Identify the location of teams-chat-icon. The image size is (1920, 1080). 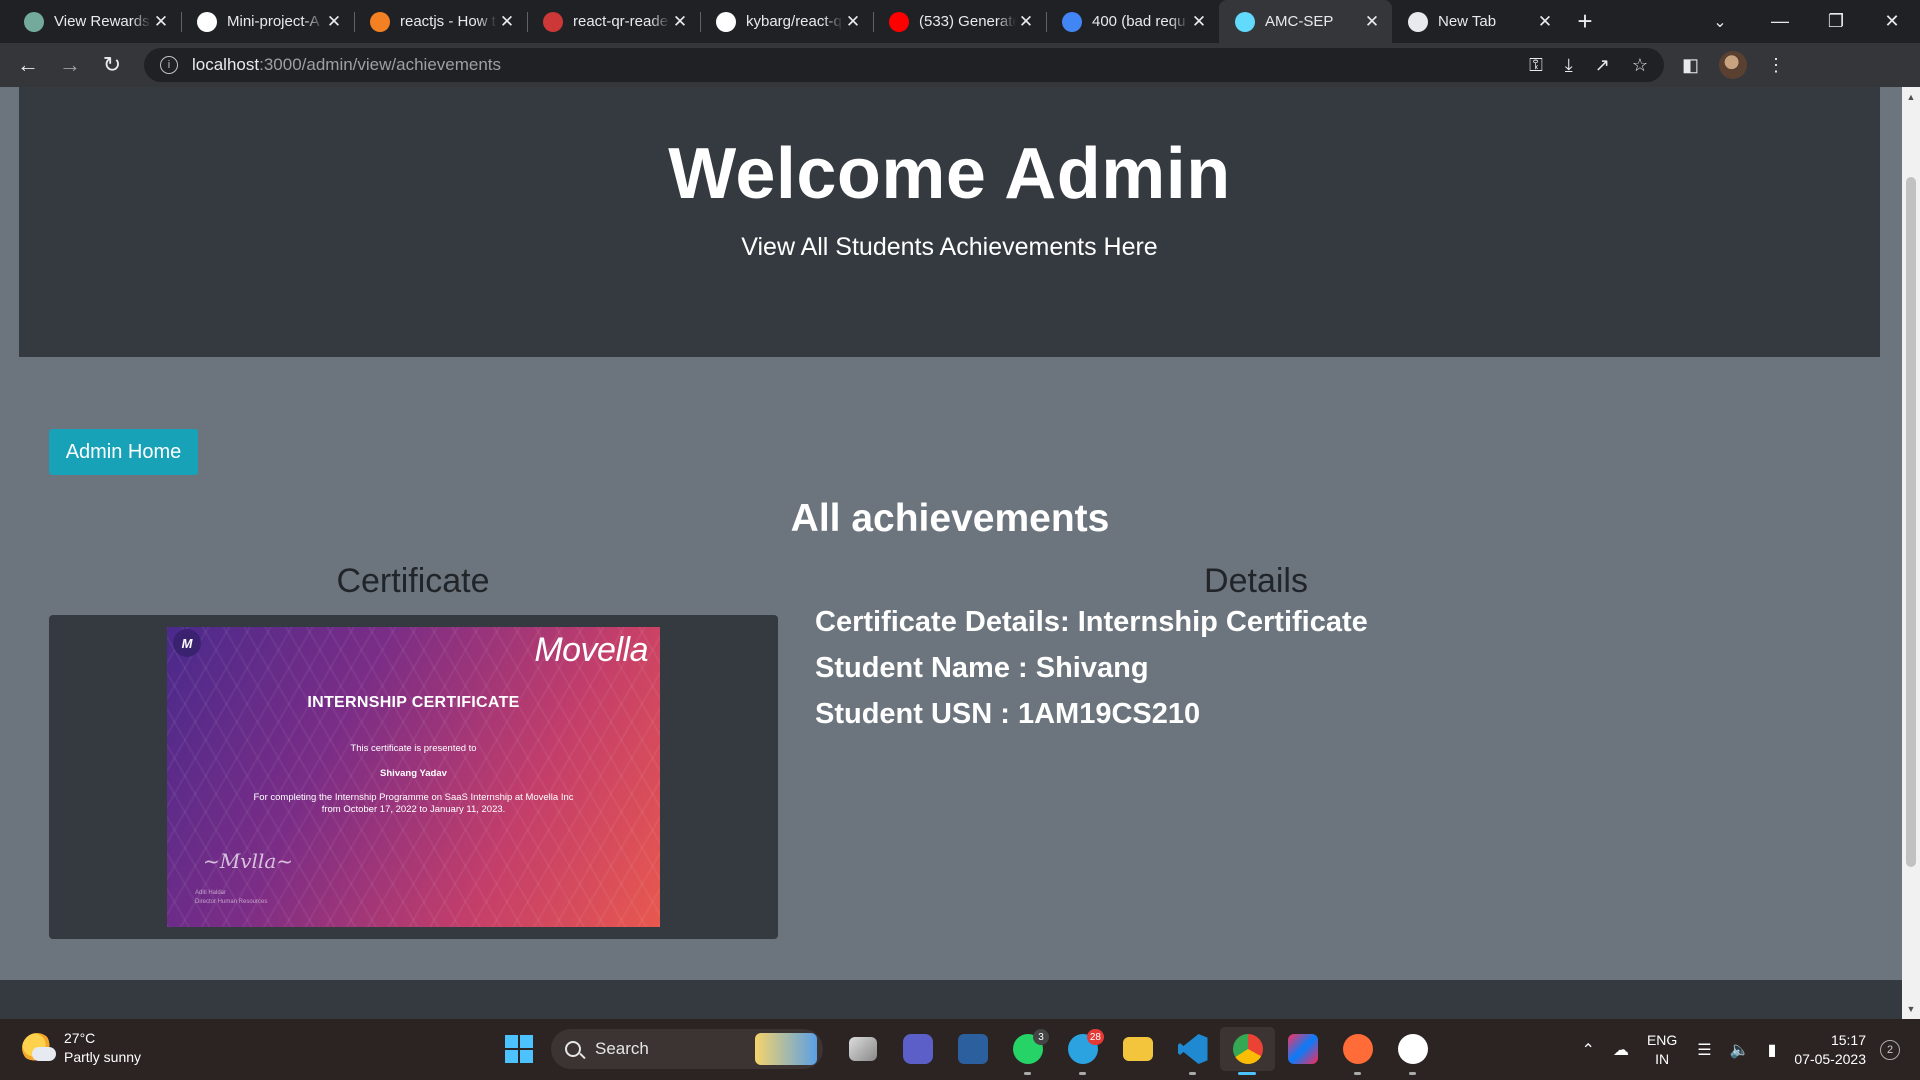
(917, 1049).